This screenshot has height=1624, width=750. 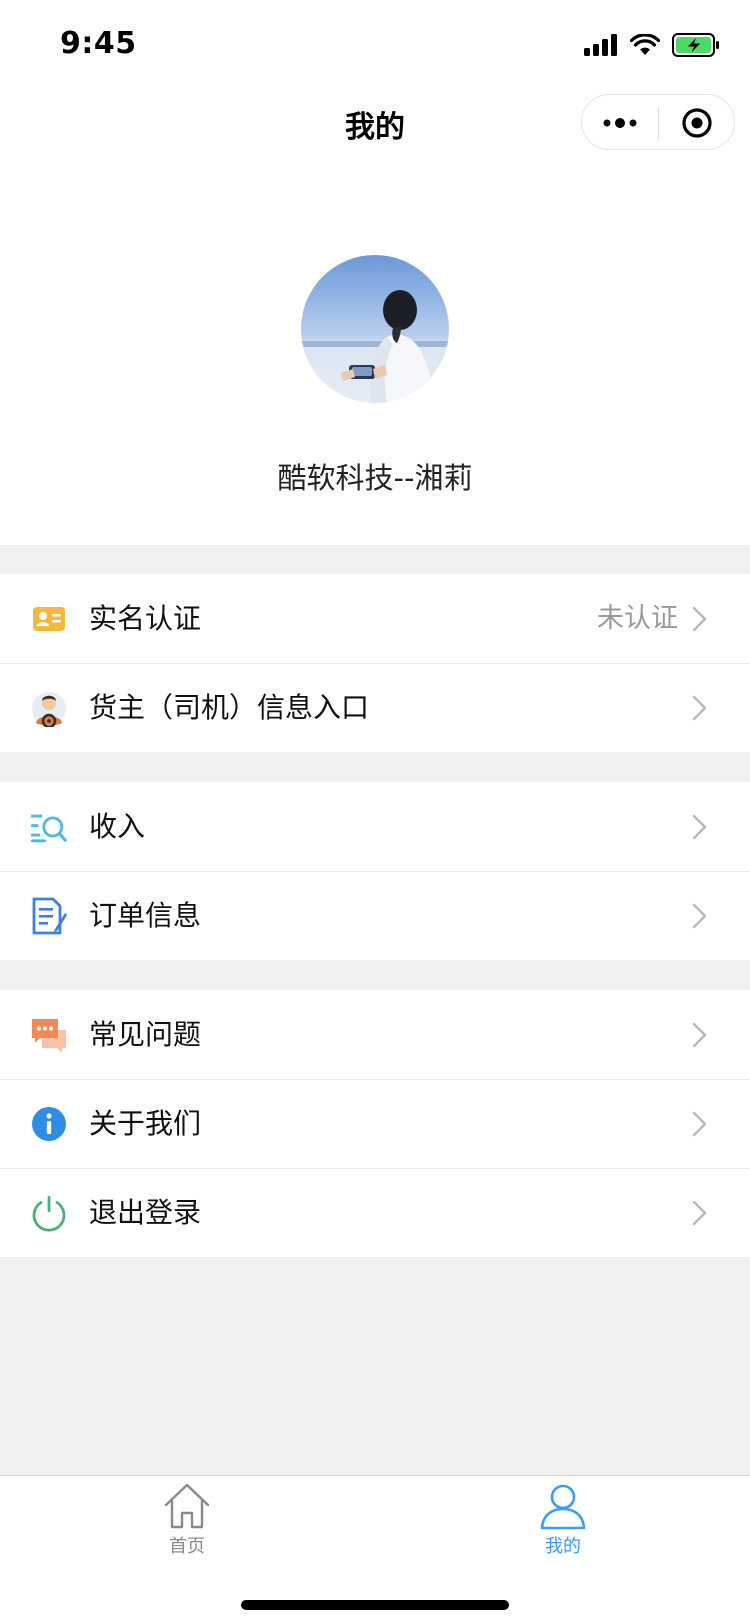 What do you see at coordinates (375, 707) in the screenshot?
I see `menu-item-driver-info: 货主（司机）信息入口` at bounding box center [375, 707].